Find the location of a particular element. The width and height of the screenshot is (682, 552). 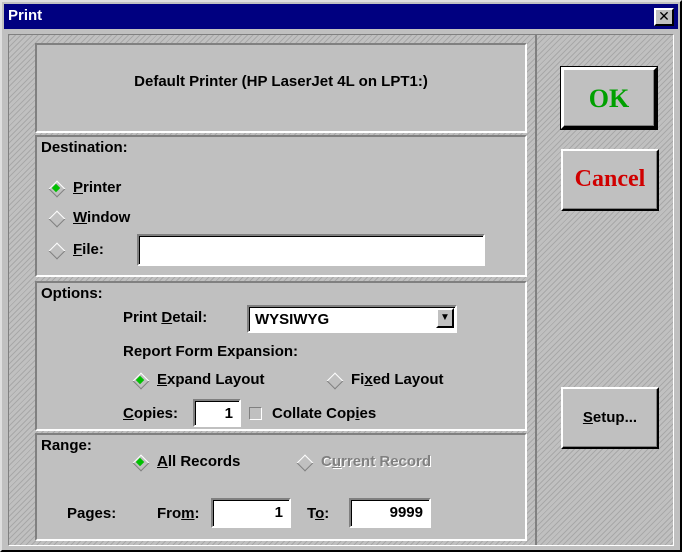

print-detail-label: Print Detail: is located at coordinates (165, 317).